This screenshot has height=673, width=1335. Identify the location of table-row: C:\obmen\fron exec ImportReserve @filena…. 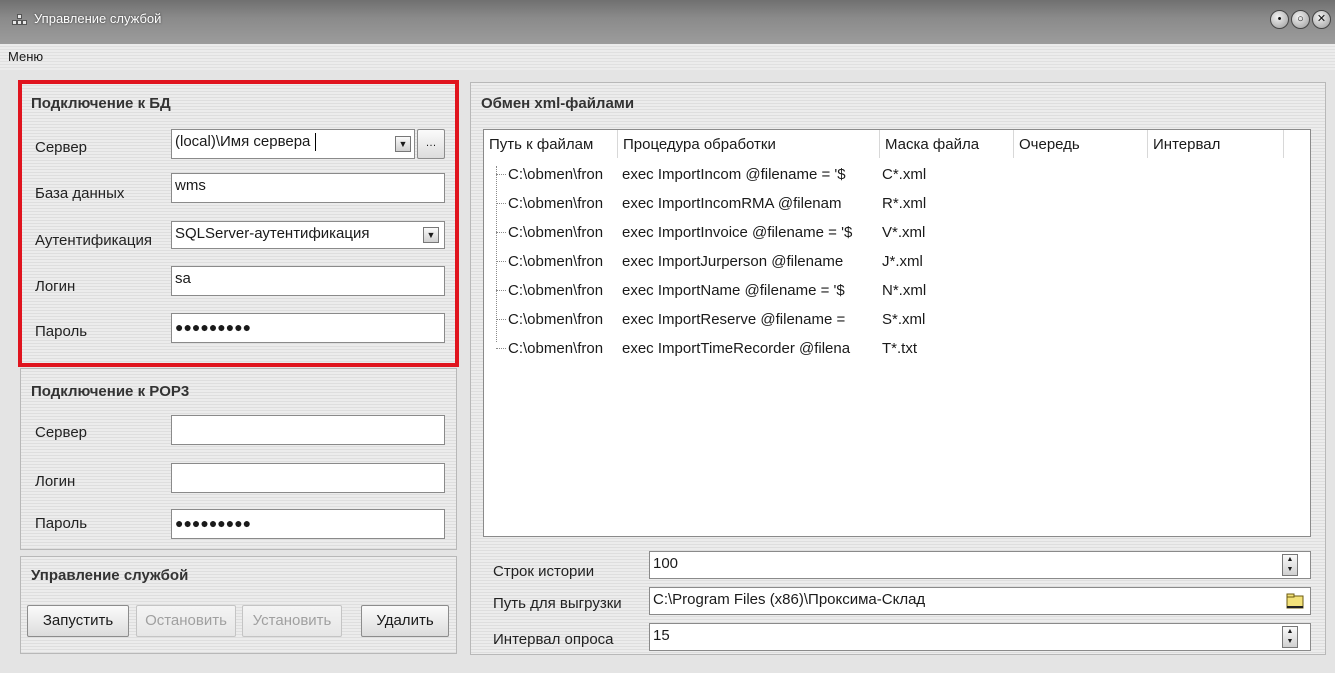
(897, 319).